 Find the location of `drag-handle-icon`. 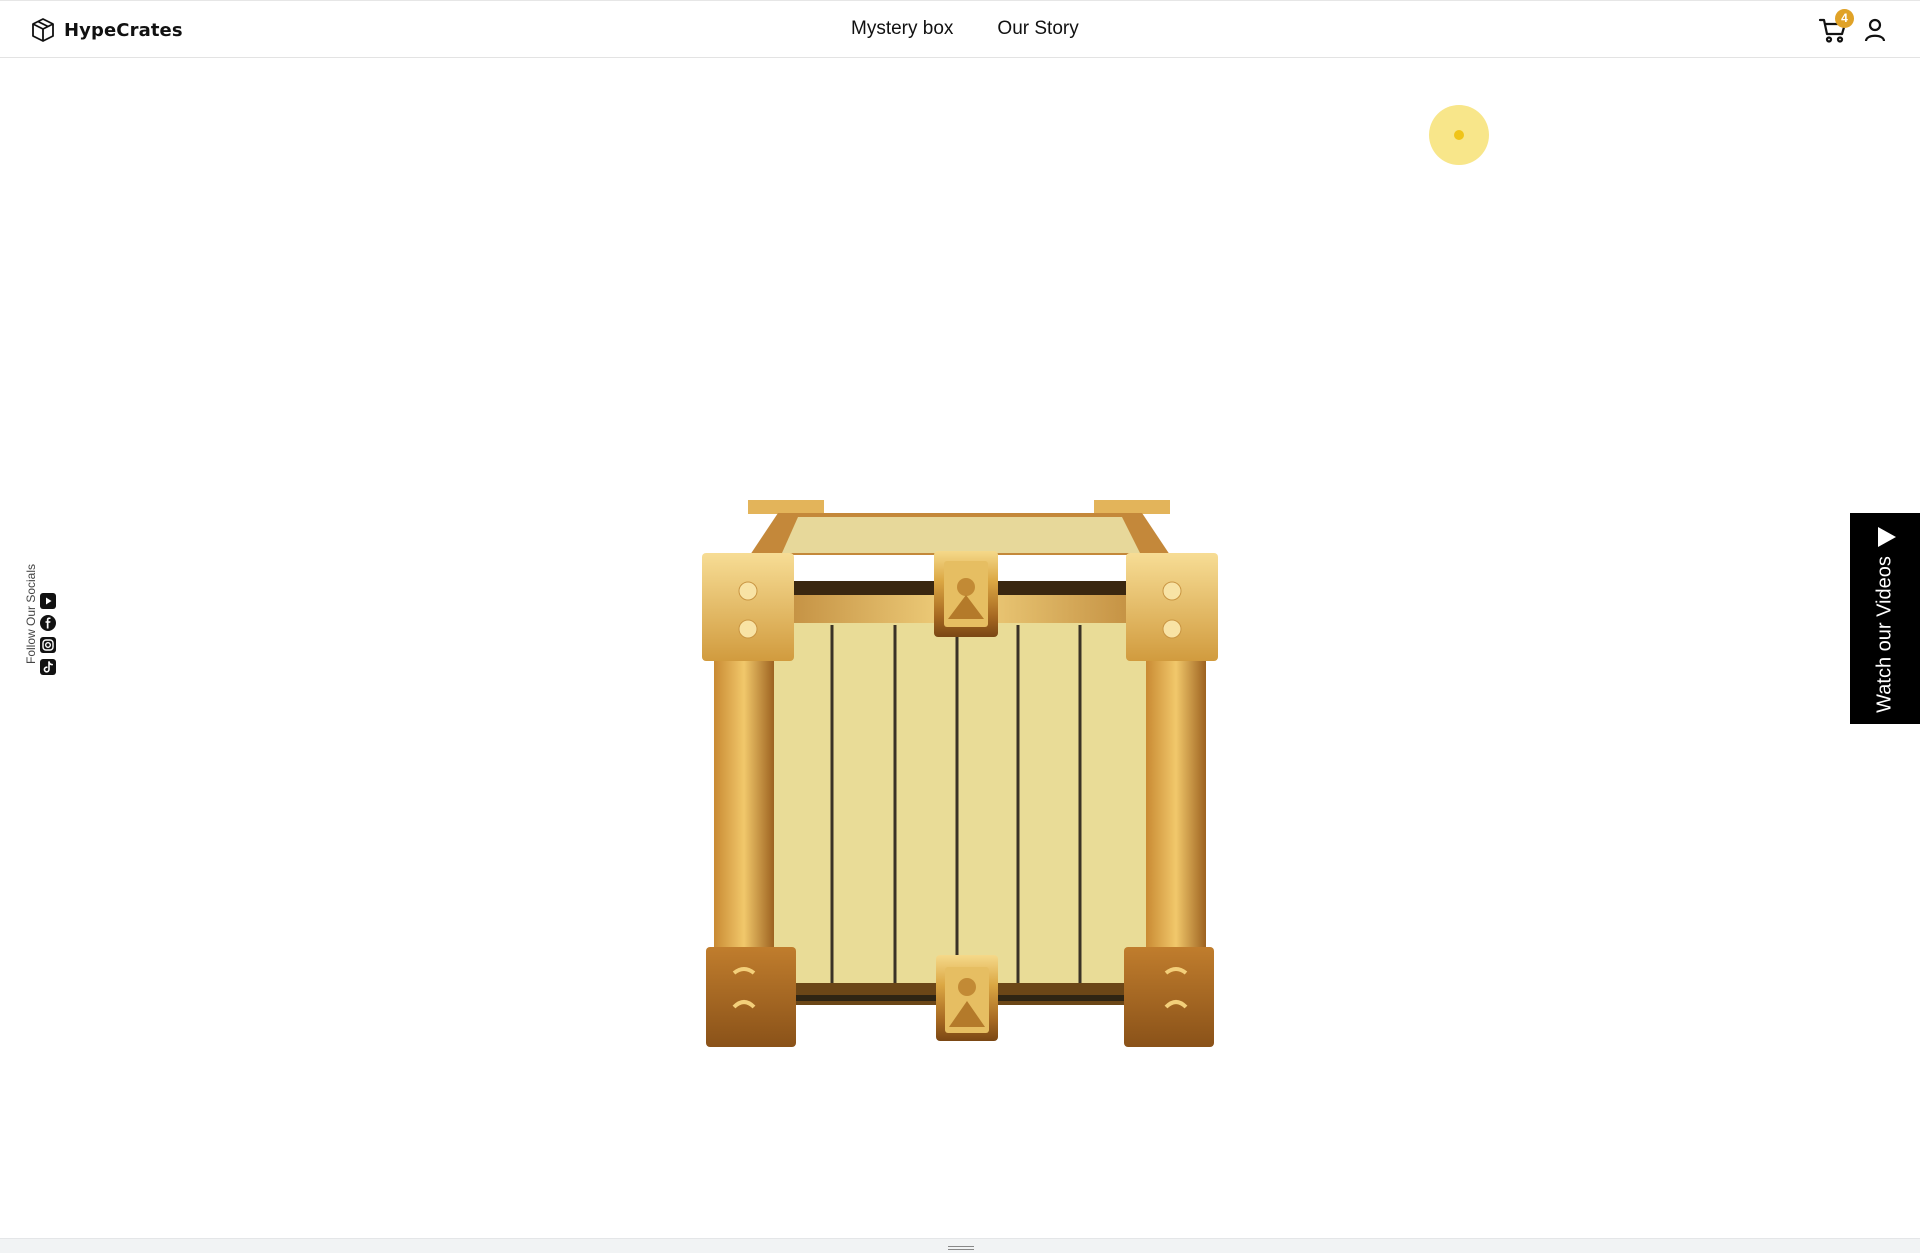

drag-handle-icon is located at coordinates (961, 1248).